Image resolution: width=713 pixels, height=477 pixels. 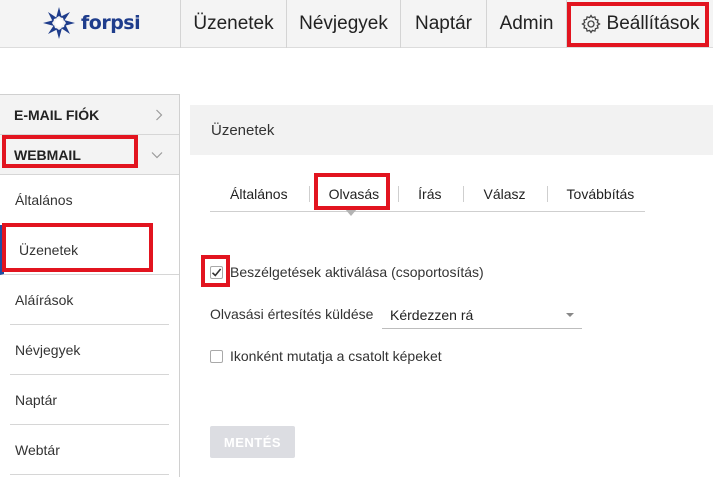 I want to click on read-receipt-label: Olvasási értesítés küldése, so click(x=292, y=314).